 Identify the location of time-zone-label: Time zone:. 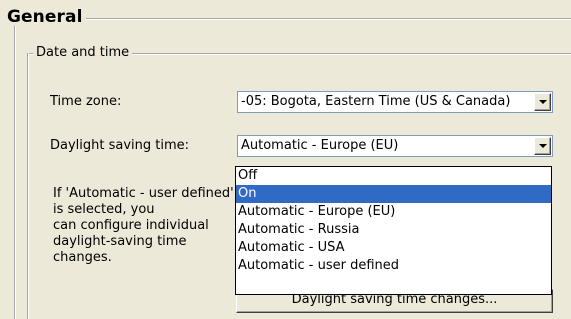
(86, 101).